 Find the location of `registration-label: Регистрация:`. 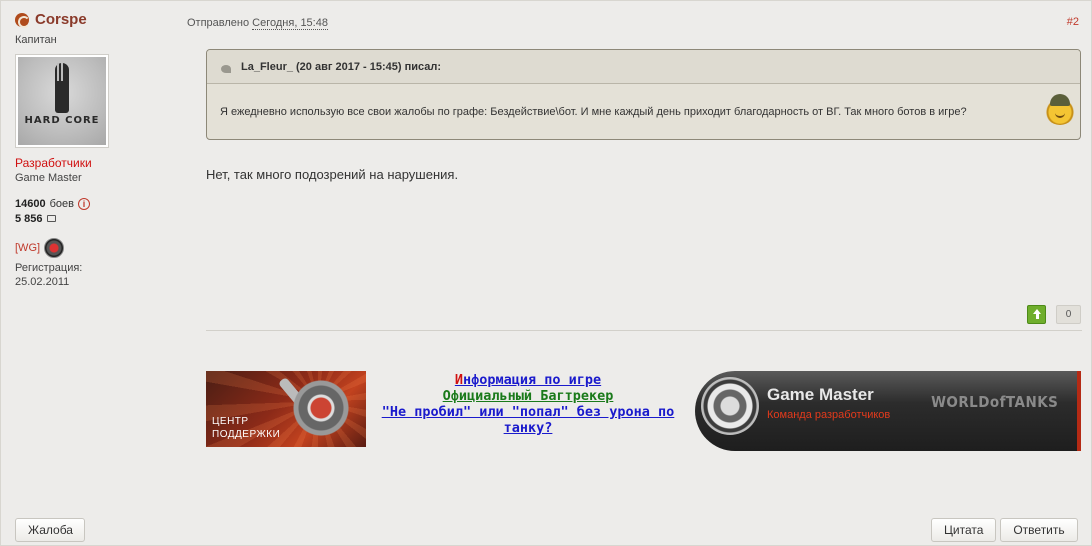

registration-label: Регистрация: is located at coordinates (49, 268).